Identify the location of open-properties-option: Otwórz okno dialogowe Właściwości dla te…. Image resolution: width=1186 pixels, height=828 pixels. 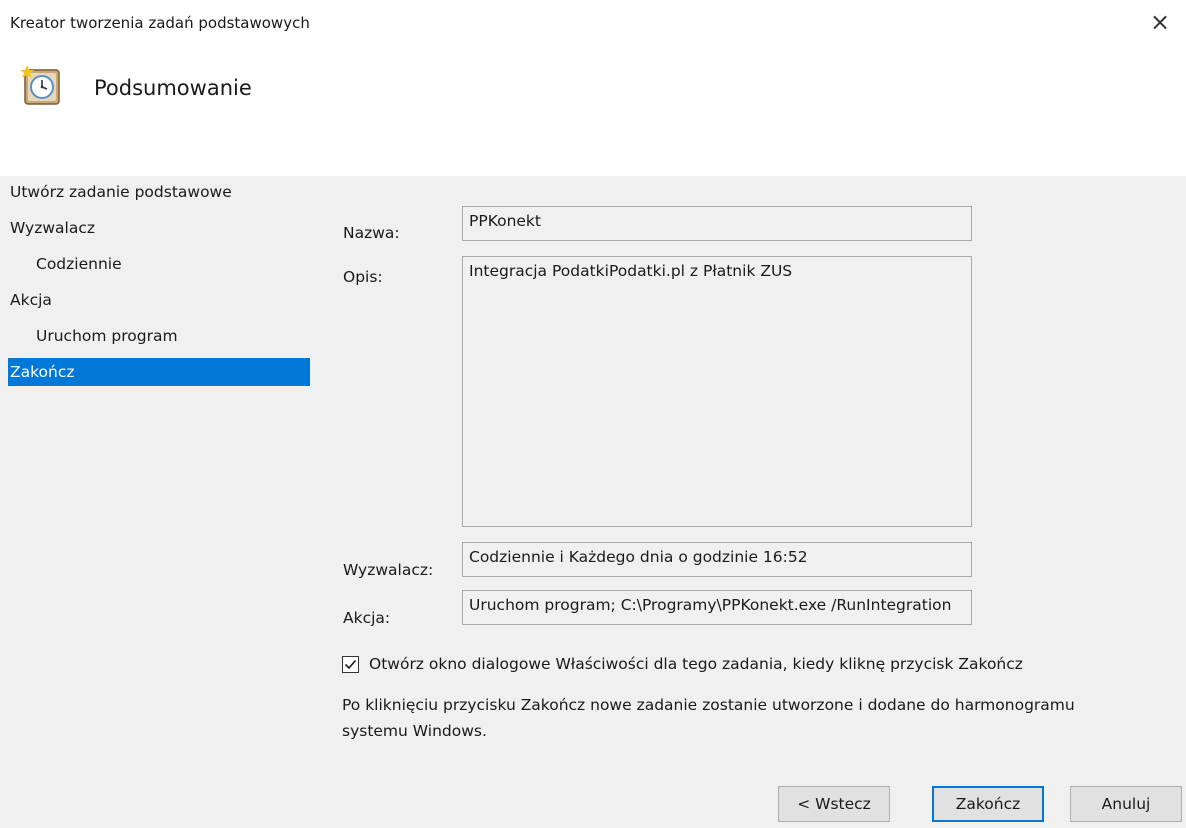
(682, 664).